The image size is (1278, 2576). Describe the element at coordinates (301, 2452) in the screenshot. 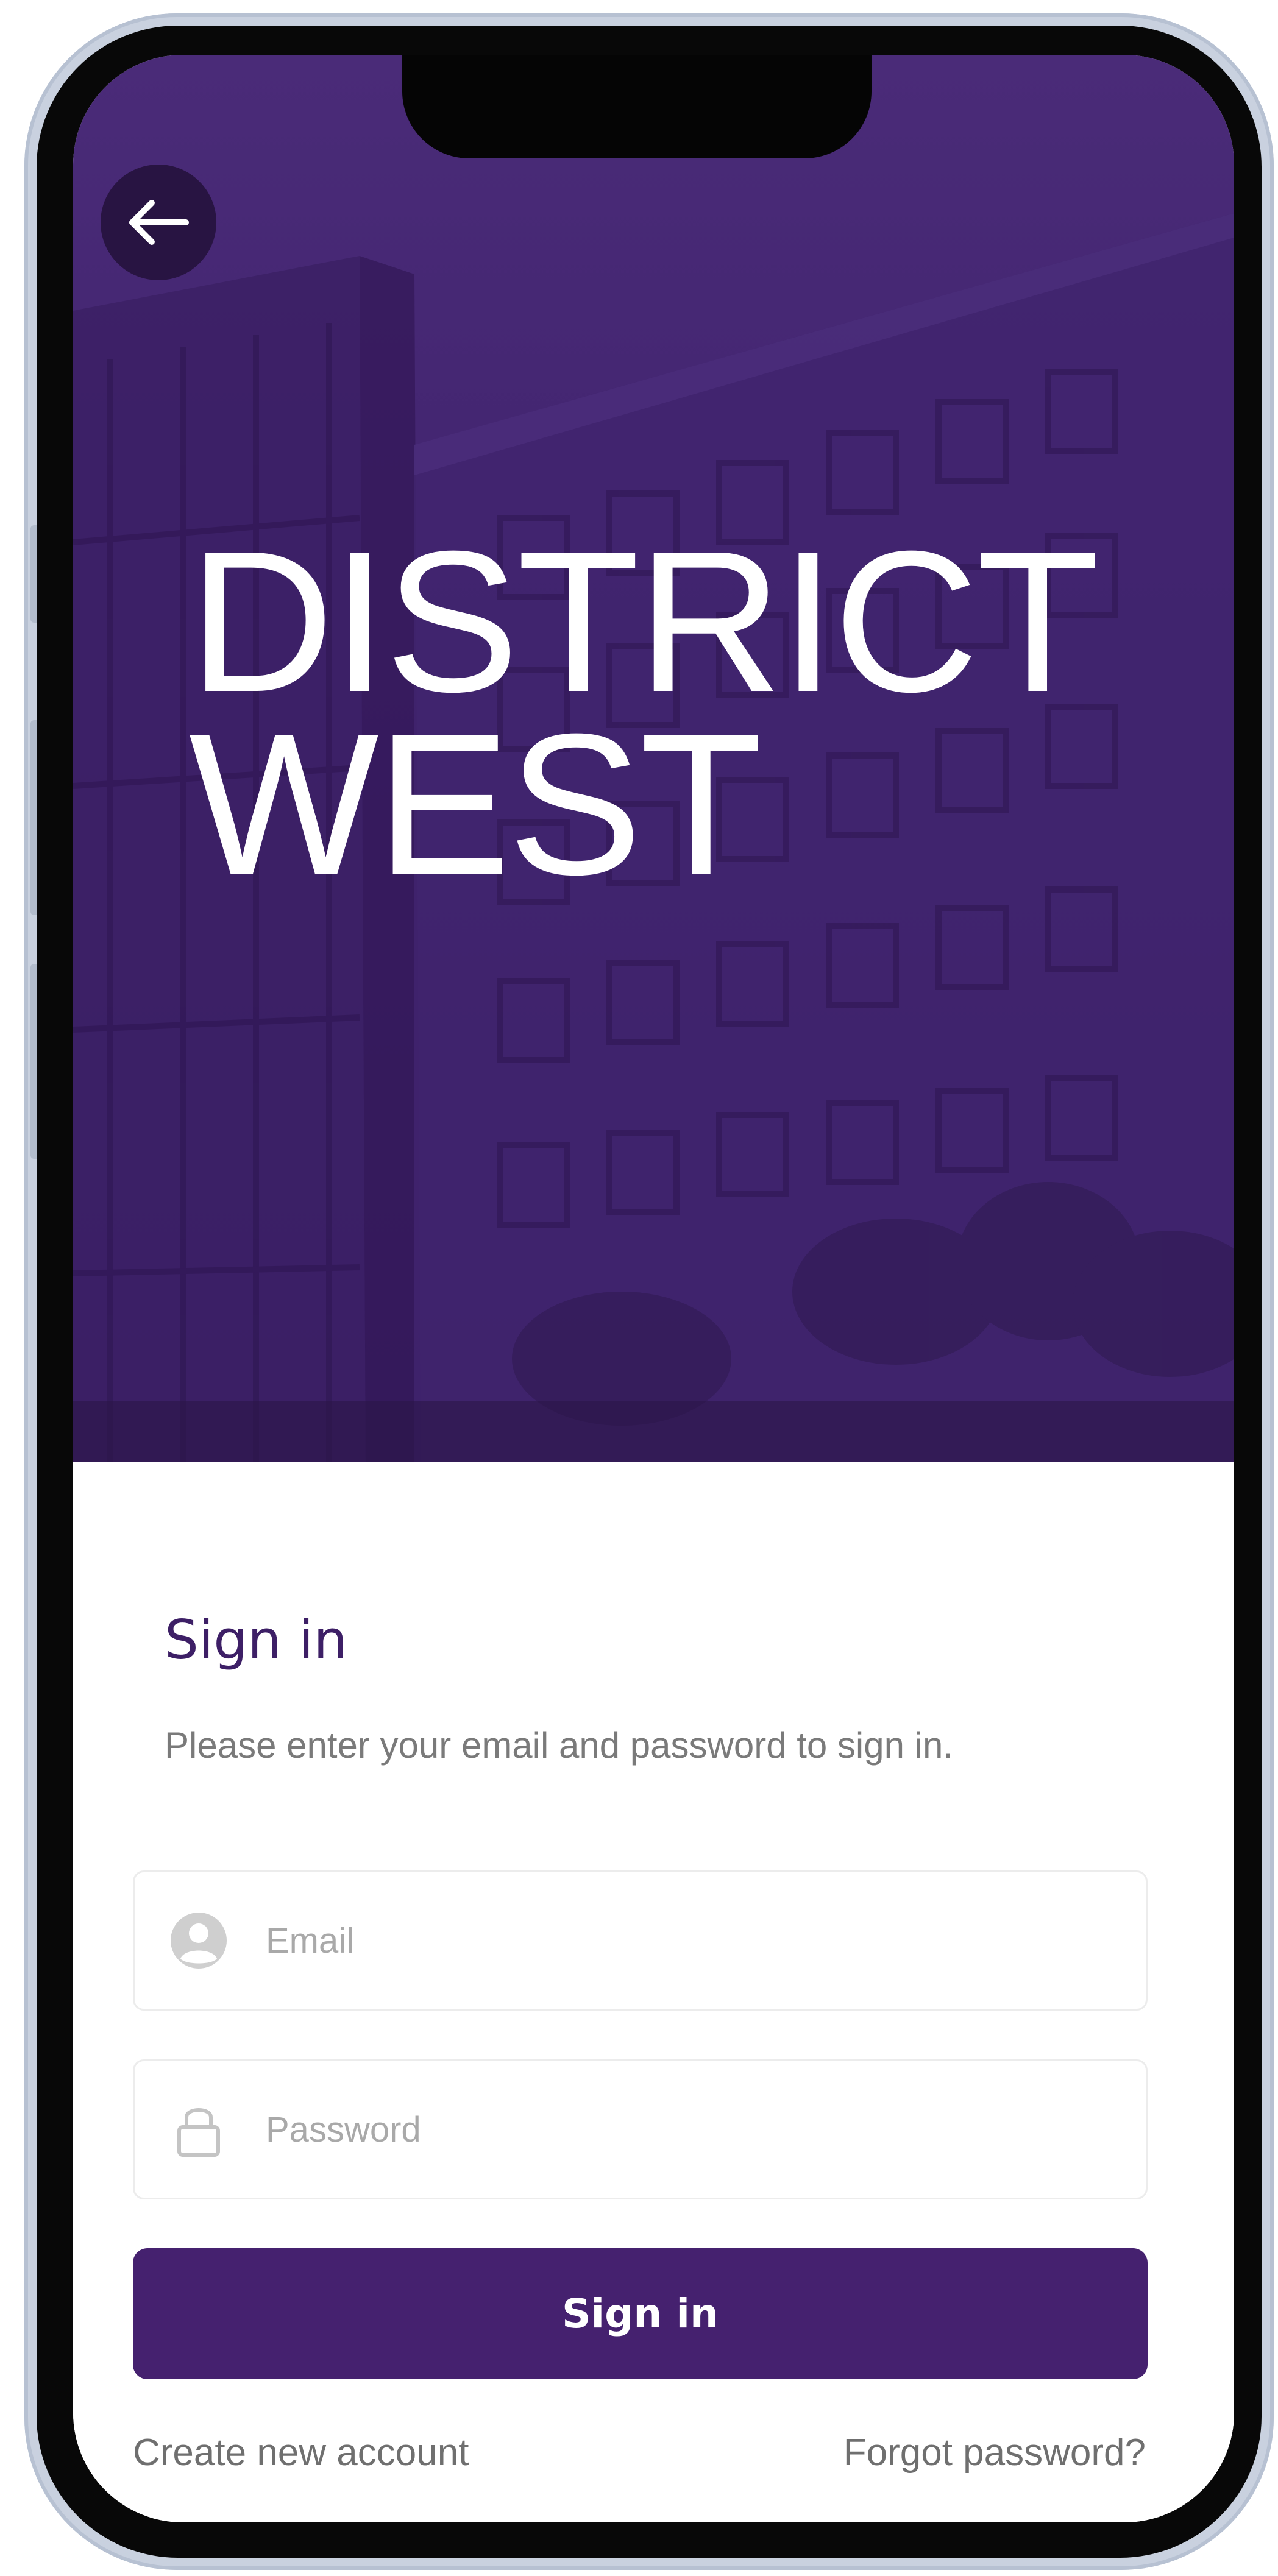

I see `create-account-link: Create new account` at that location.